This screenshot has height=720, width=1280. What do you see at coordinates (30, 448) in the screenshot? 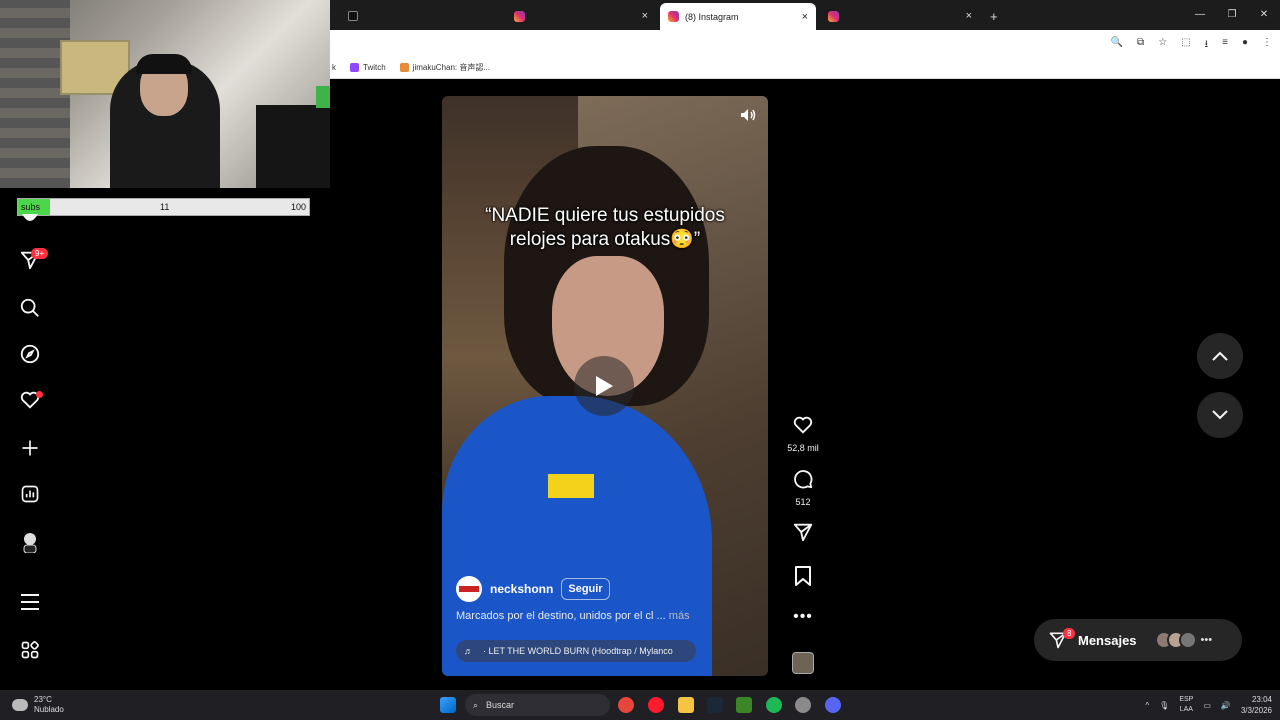
I see `create-icon` at bounding box center [30, 448].